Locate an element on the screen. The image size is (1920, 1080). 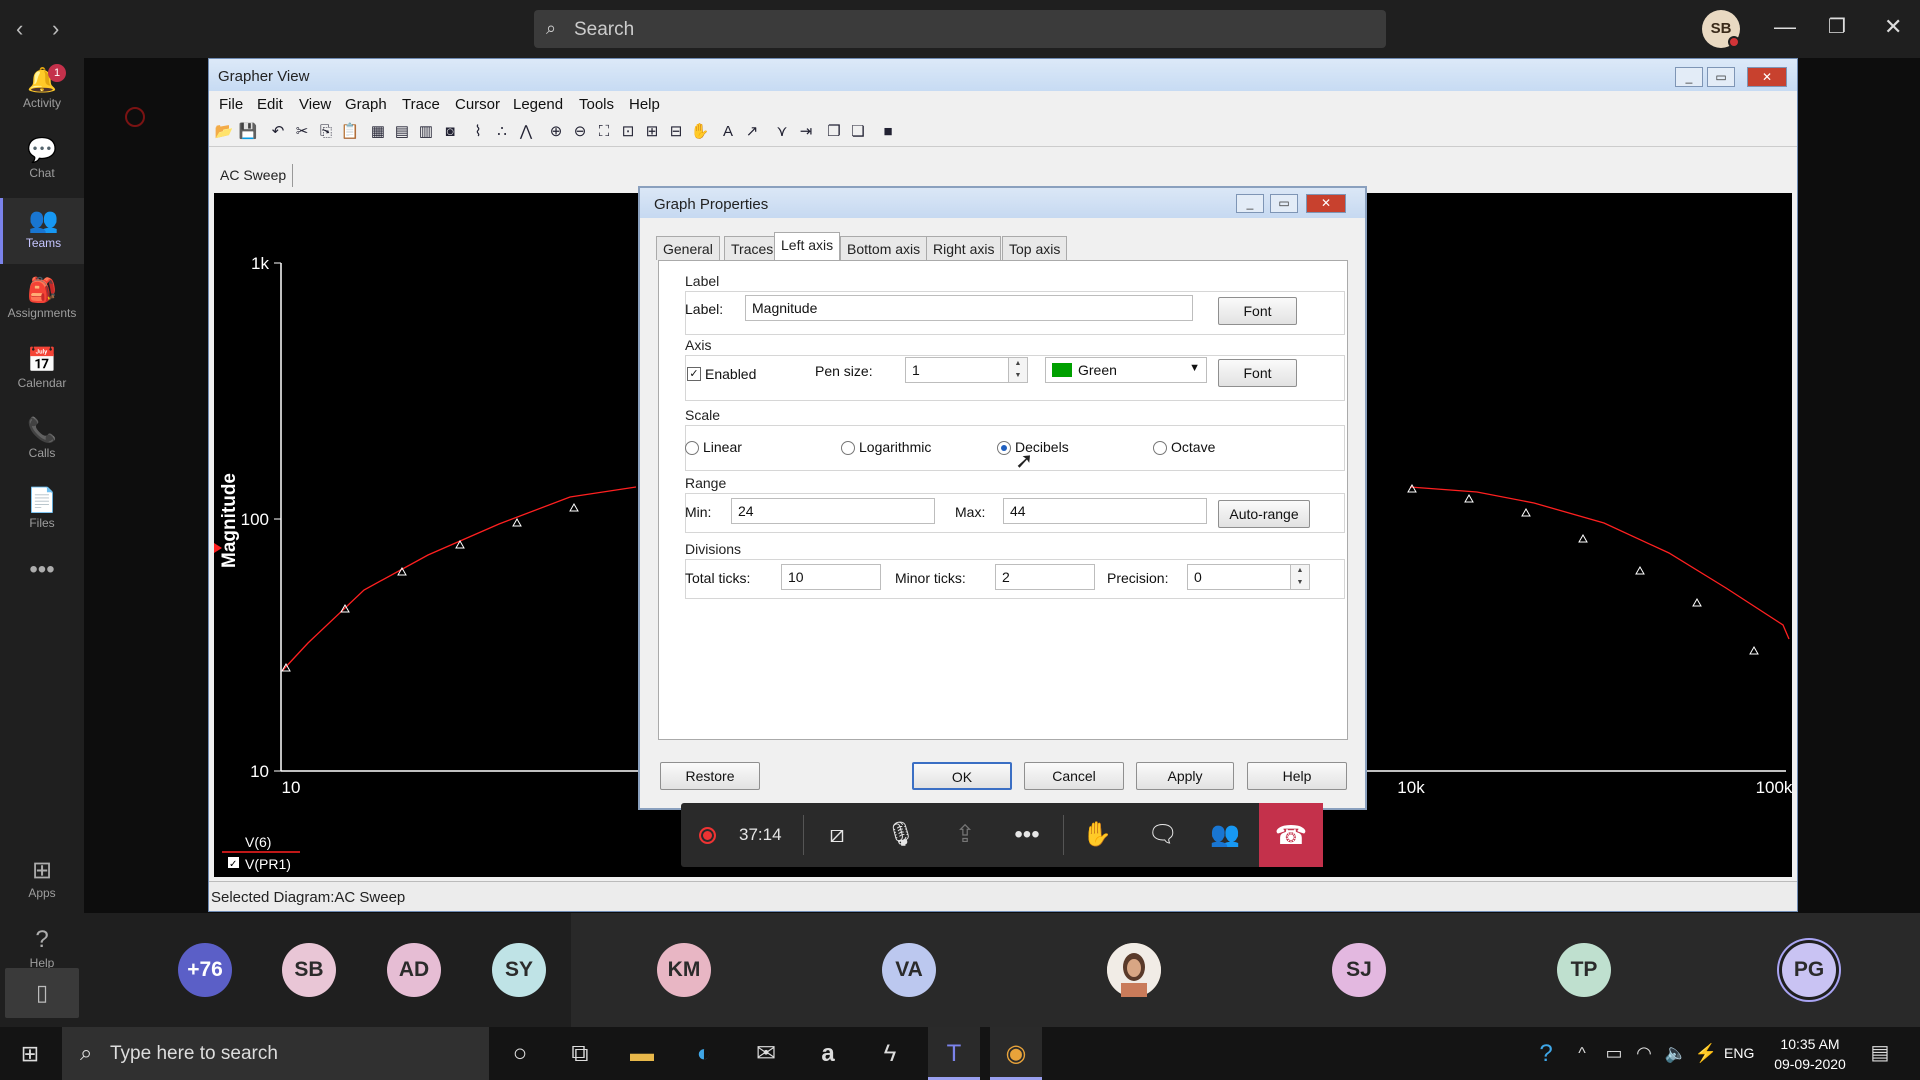
participant-avatar: SJ is located at coordinates (1359, 970).